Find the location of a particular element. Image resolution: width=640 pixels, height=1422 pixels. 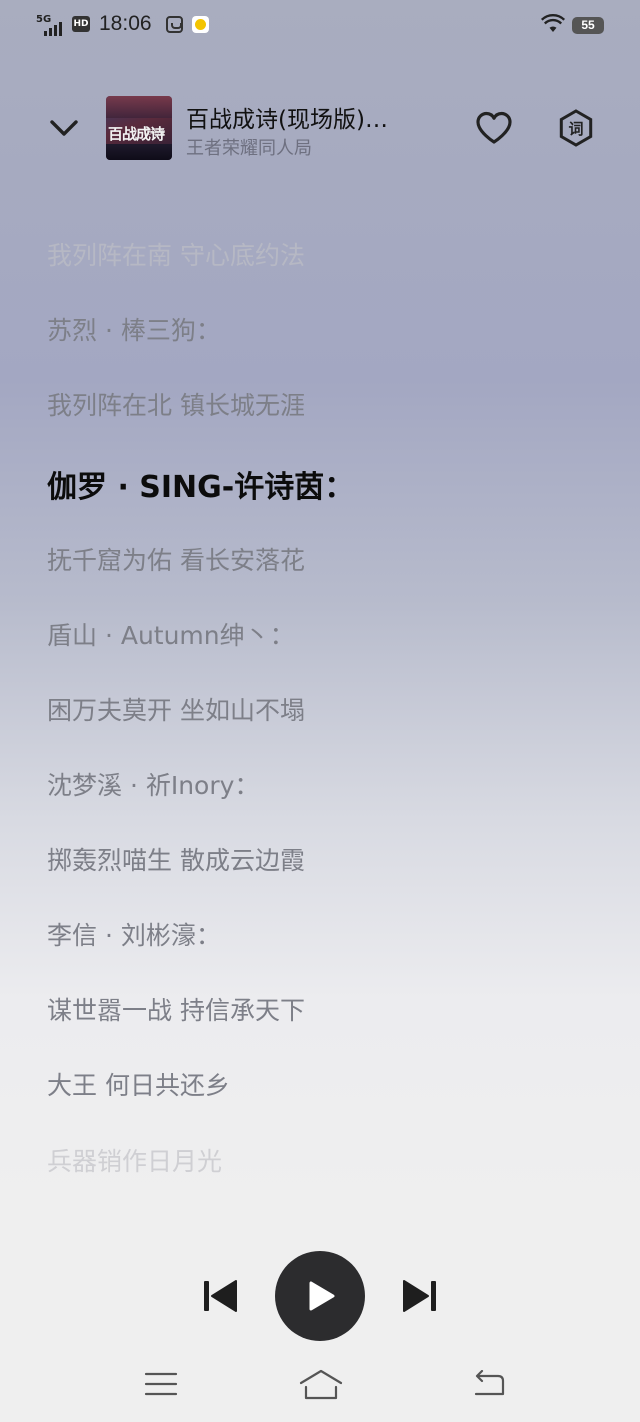

lyrics-toggle-button: 词 is located at coordinates (576, 128).